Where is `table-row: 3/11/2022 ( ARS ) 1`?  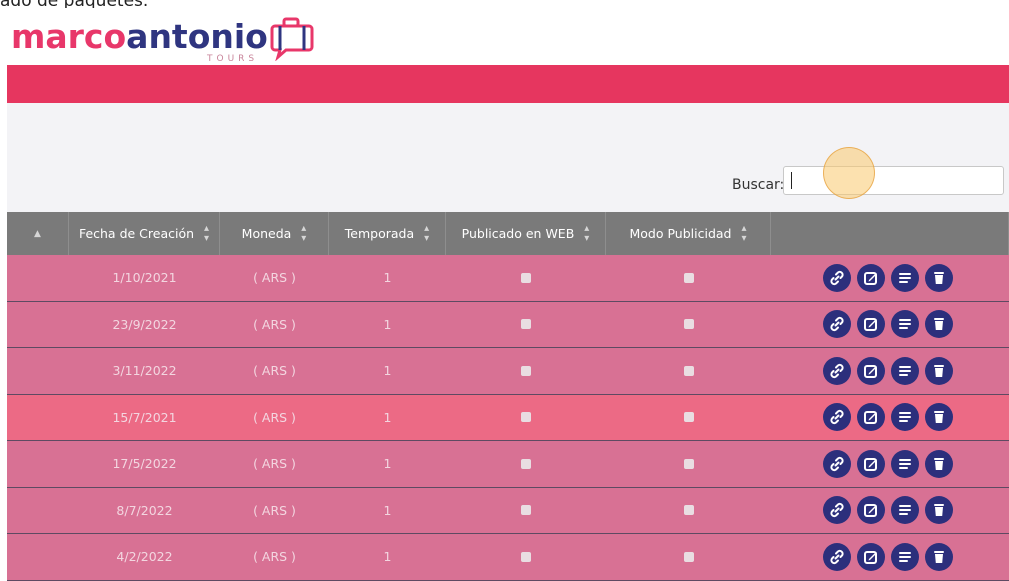
table-row: 3/11/2022 ( ARS ) 1 is located at coordinates (508, 371).